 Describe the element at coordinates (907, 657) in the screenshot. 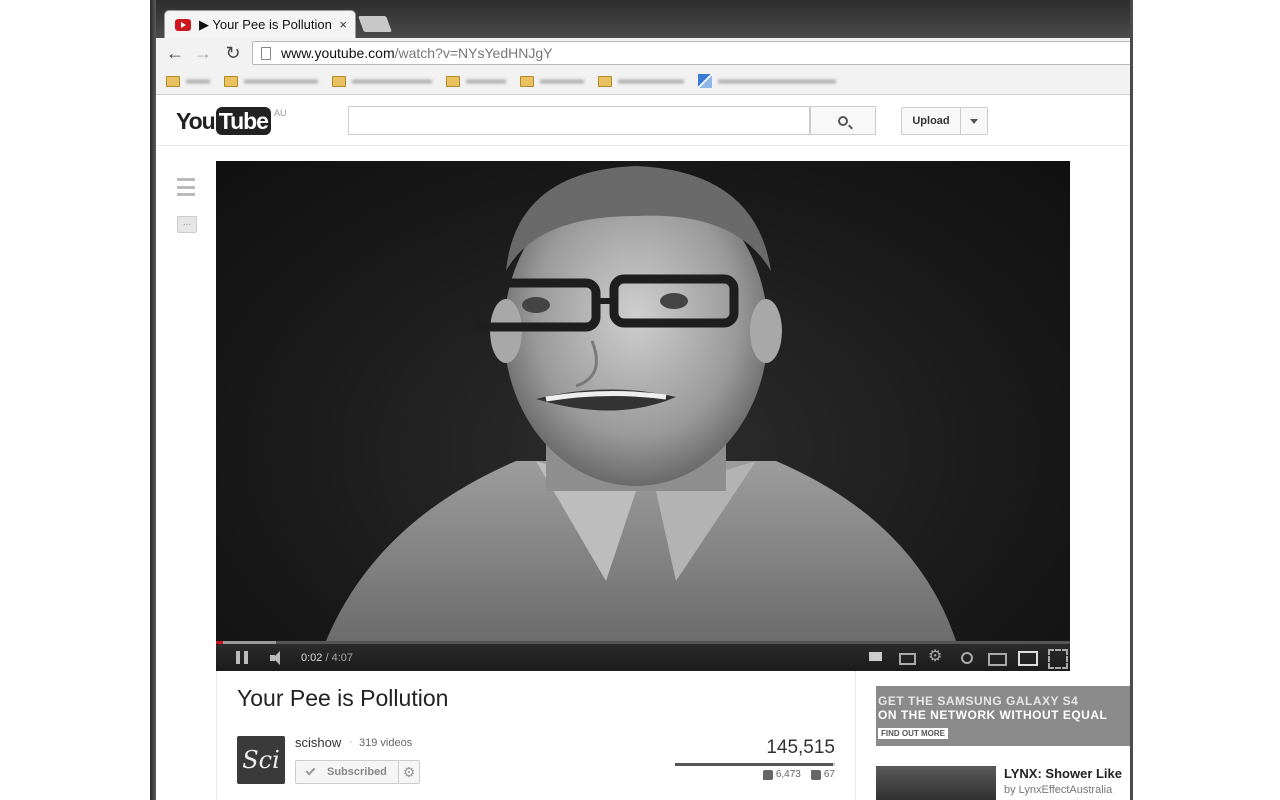

I see `captions-icon` at that location.